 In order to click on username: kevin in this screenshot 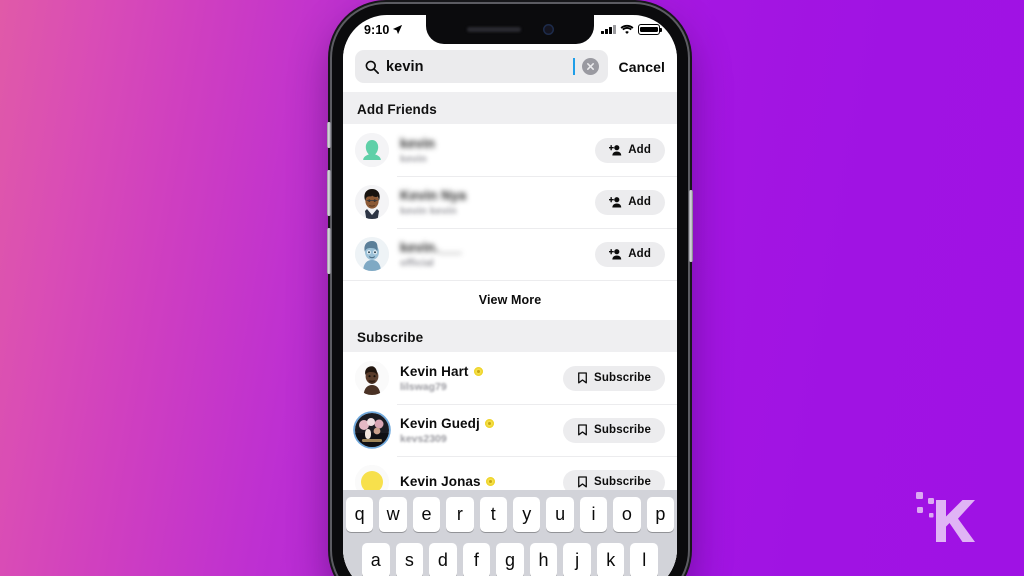, I will do `click(413, 158)`.